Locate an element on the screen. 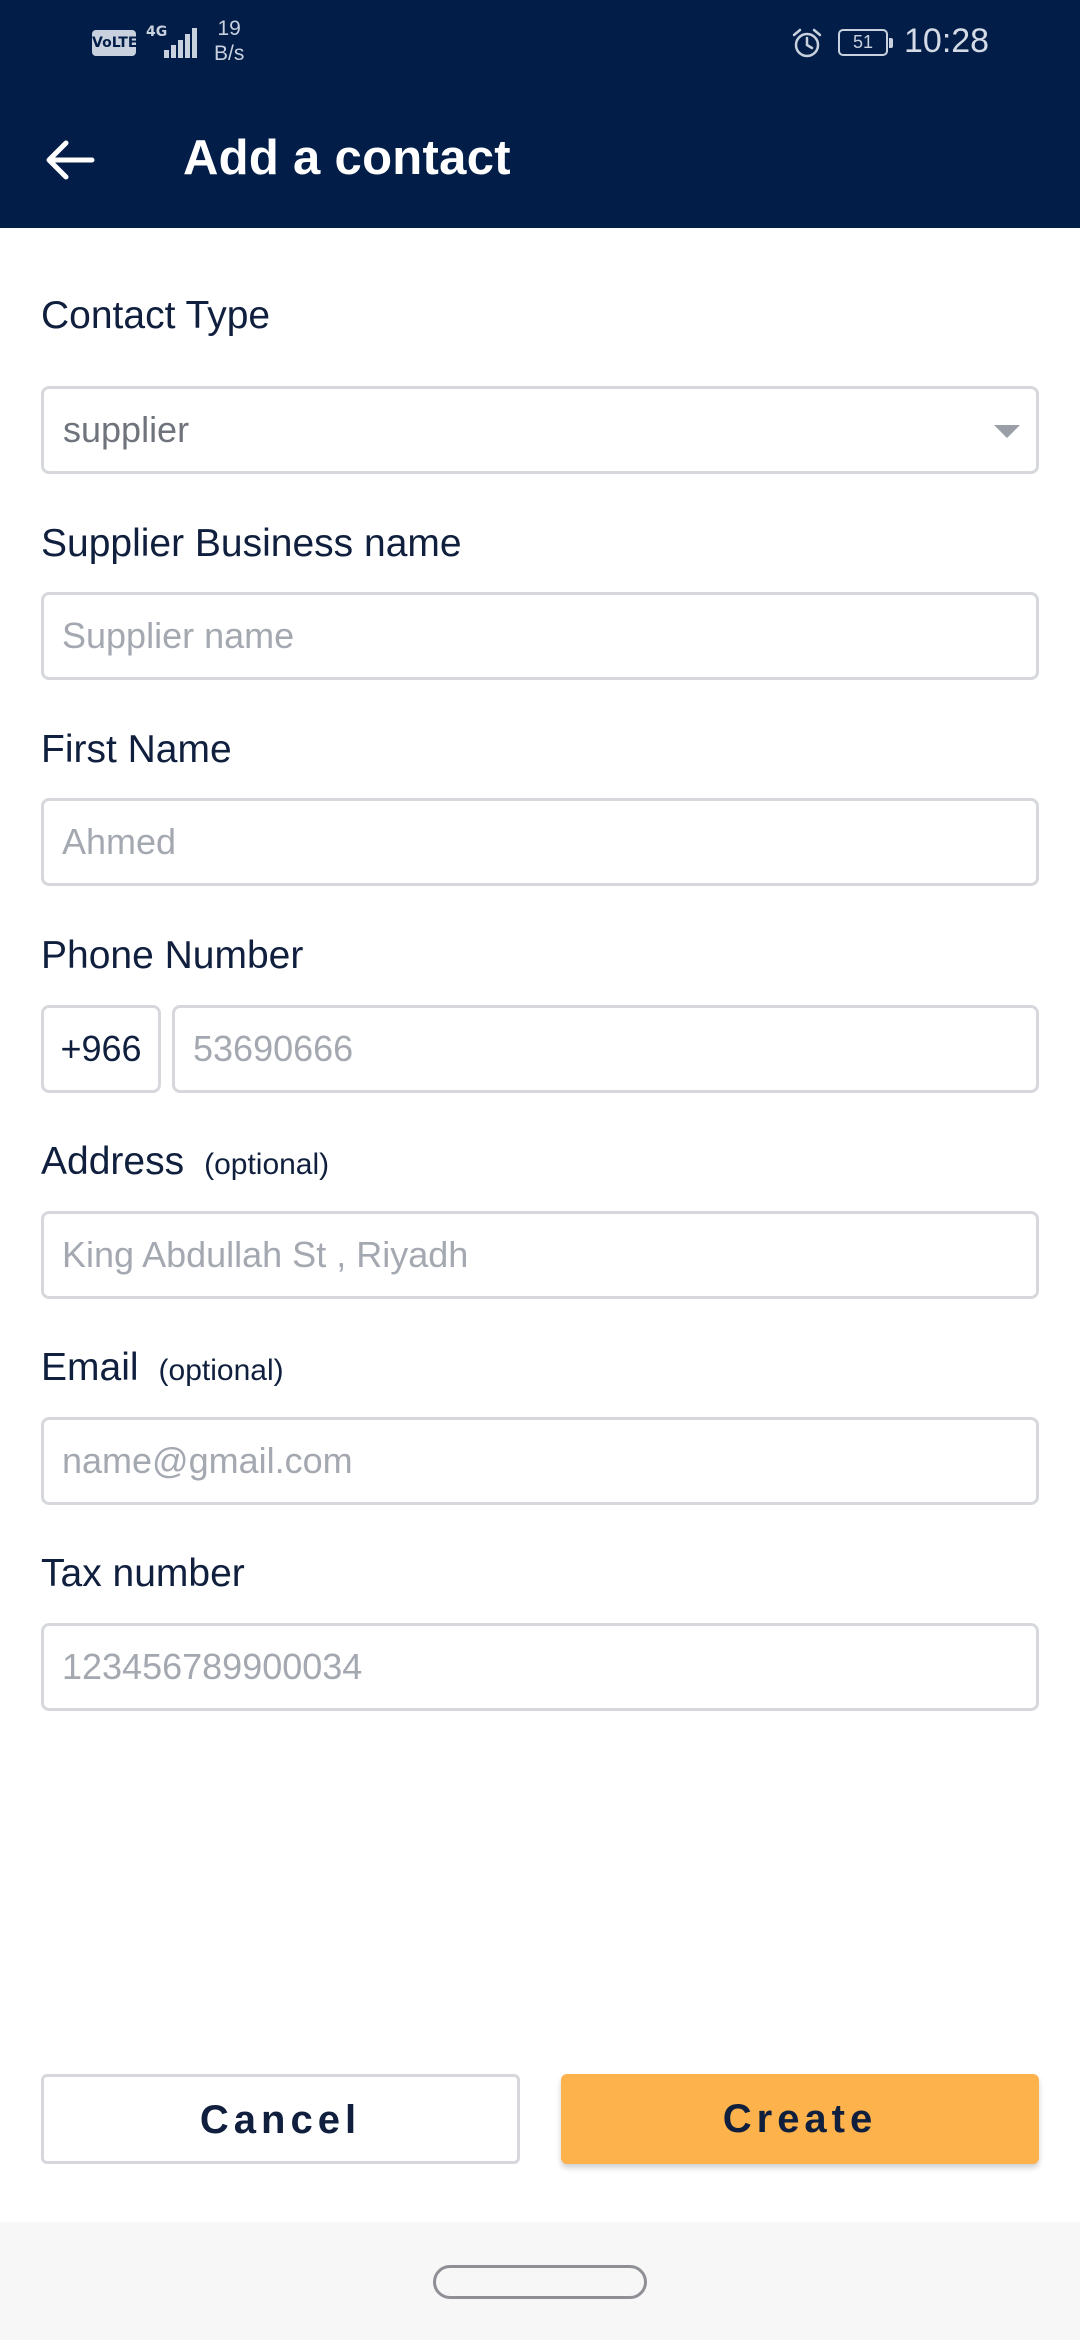 This screenshot has width=1080, height=2340. phone-field is located at coordinates (605, 1049).